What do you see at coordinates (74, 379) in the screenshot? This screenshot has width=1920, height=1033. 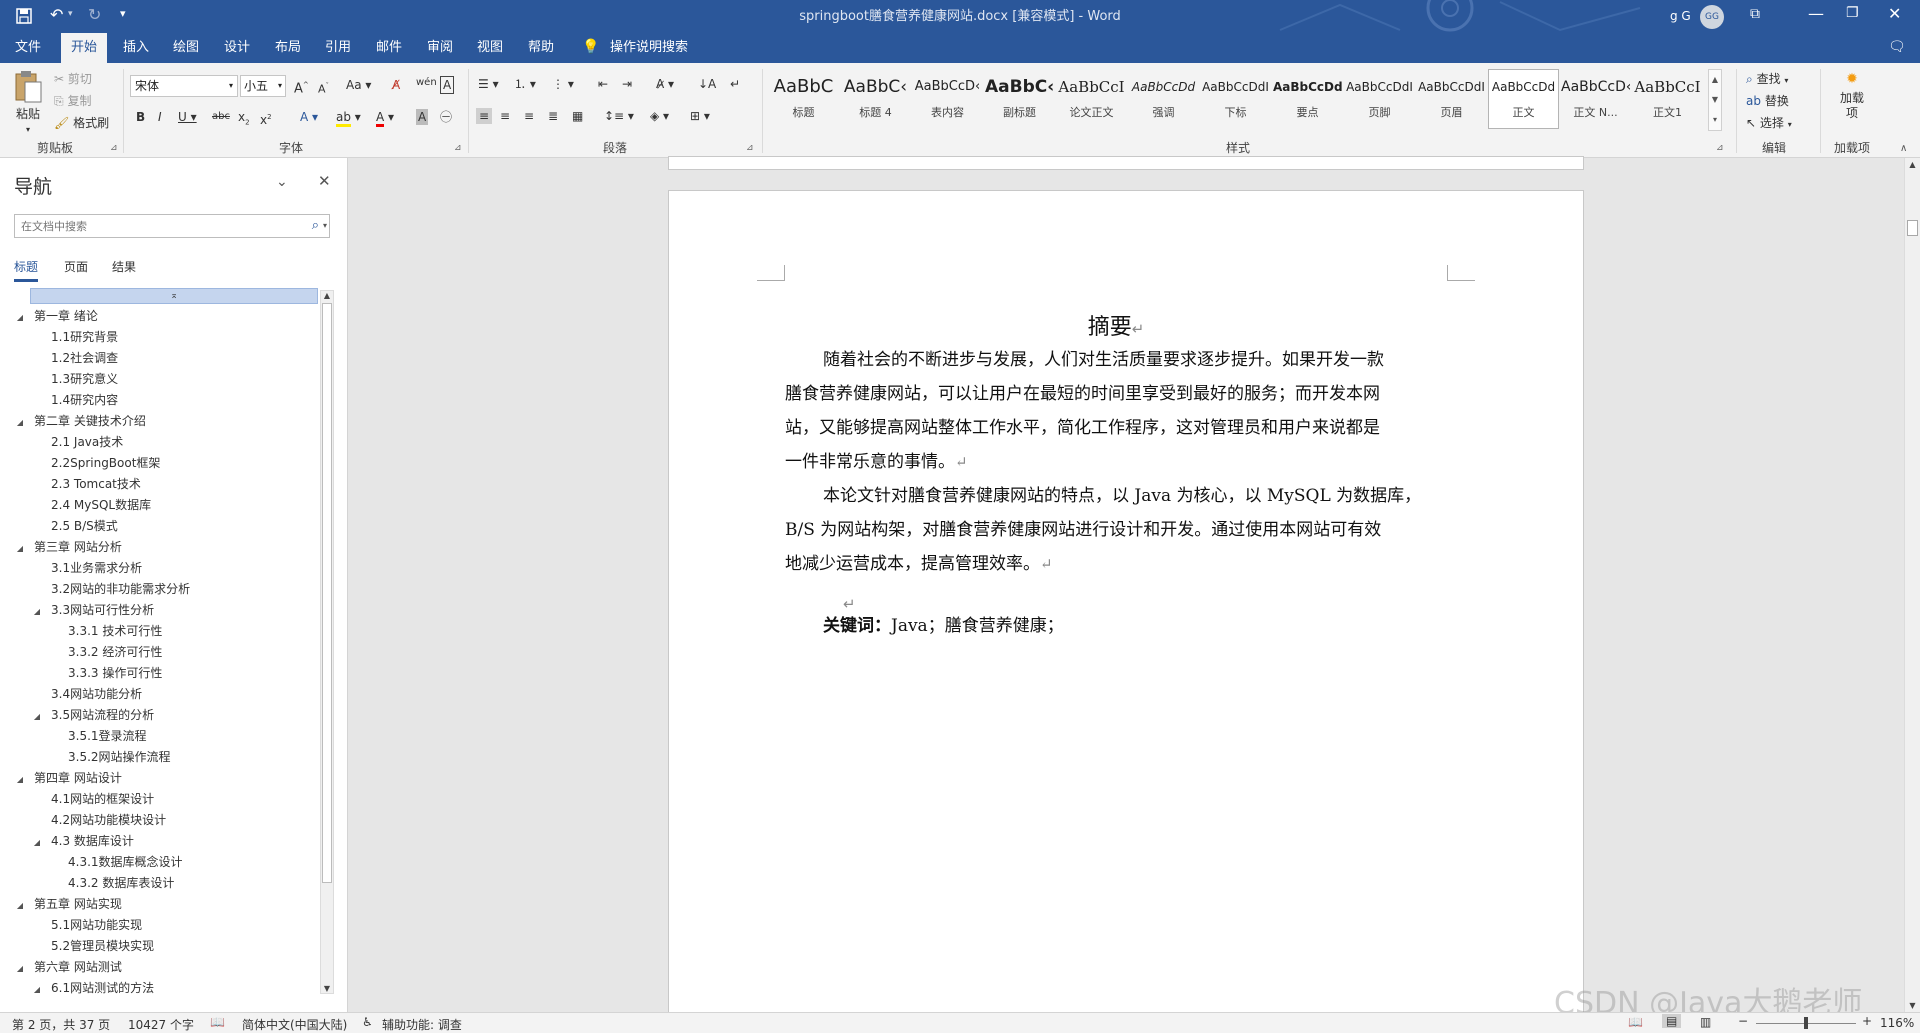 I see `nav-heading-item: 1.3研究意义` at bounding box center [74, 379].